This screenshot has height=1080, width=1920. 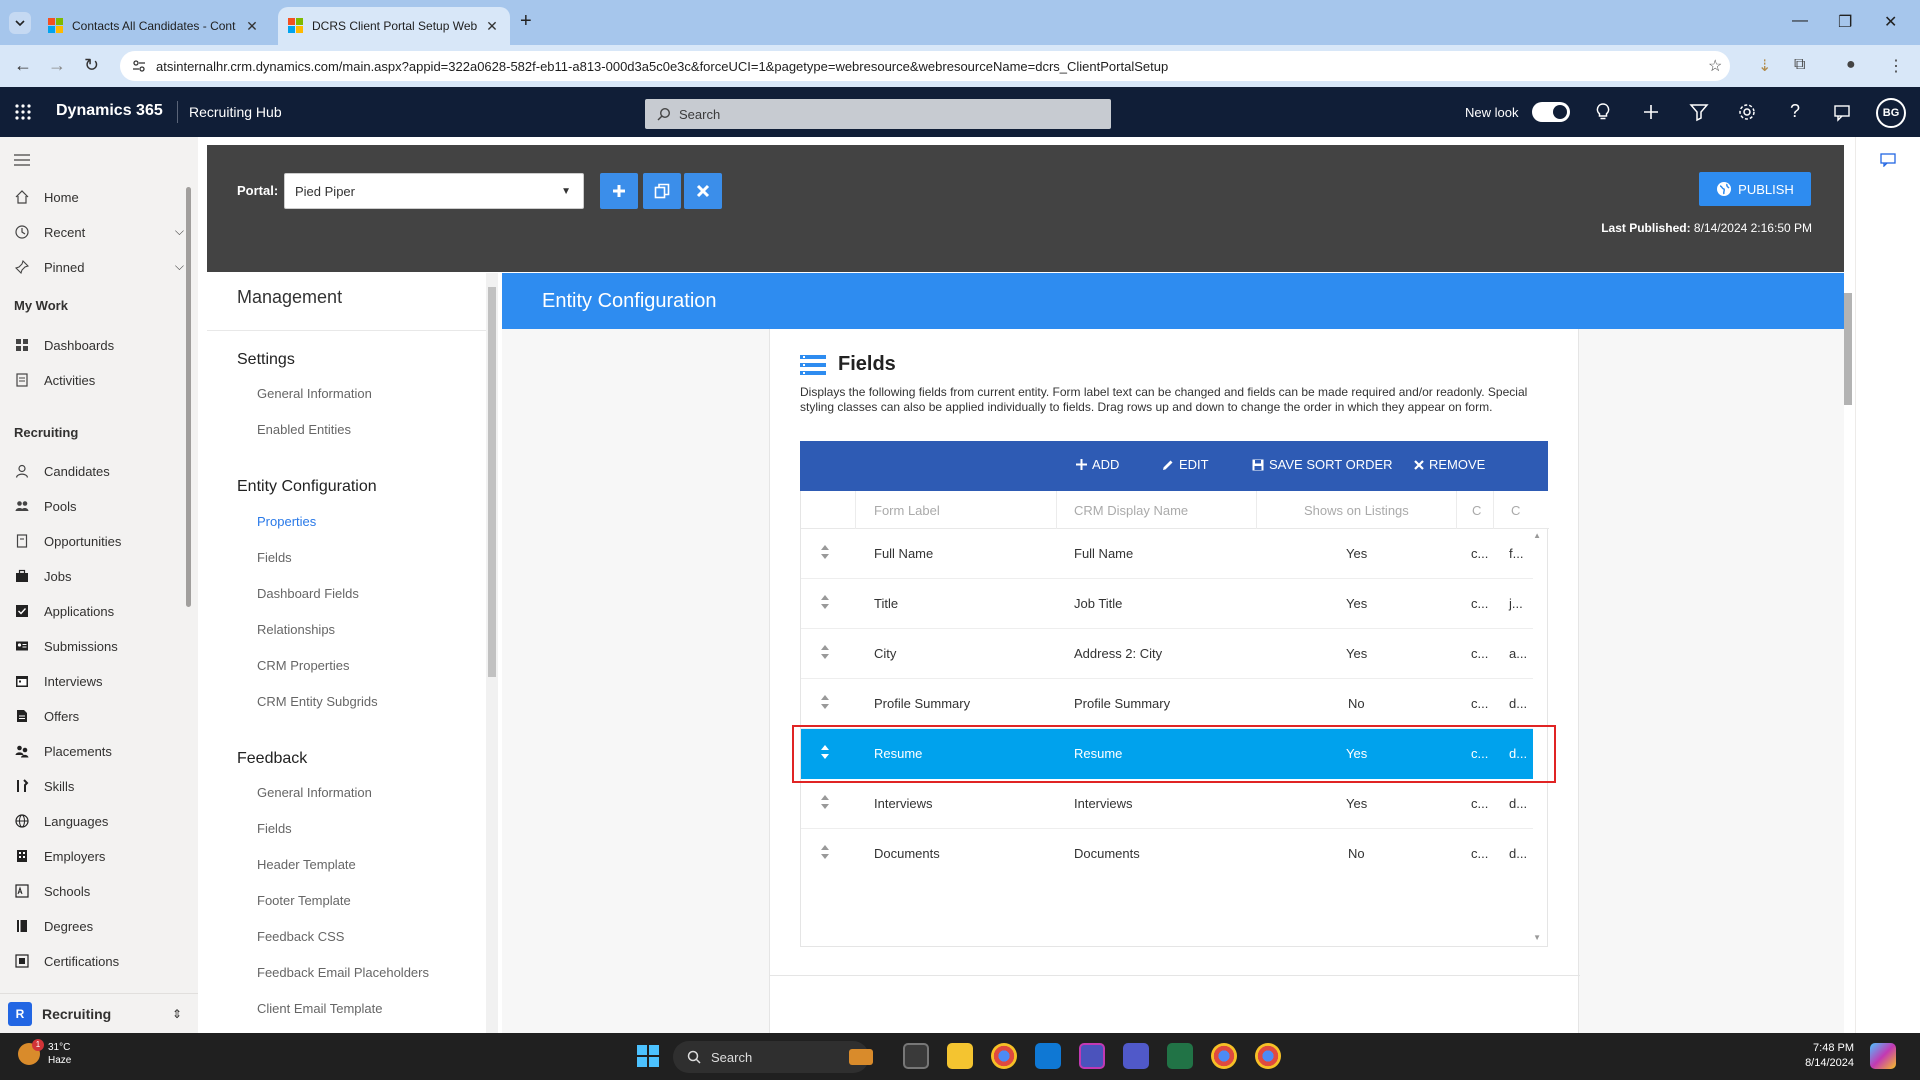 What do you see at coordinates (23, 112) in the screenshot?
I see `app-launcher-waffle-icon` at bounding box center [23, 112].